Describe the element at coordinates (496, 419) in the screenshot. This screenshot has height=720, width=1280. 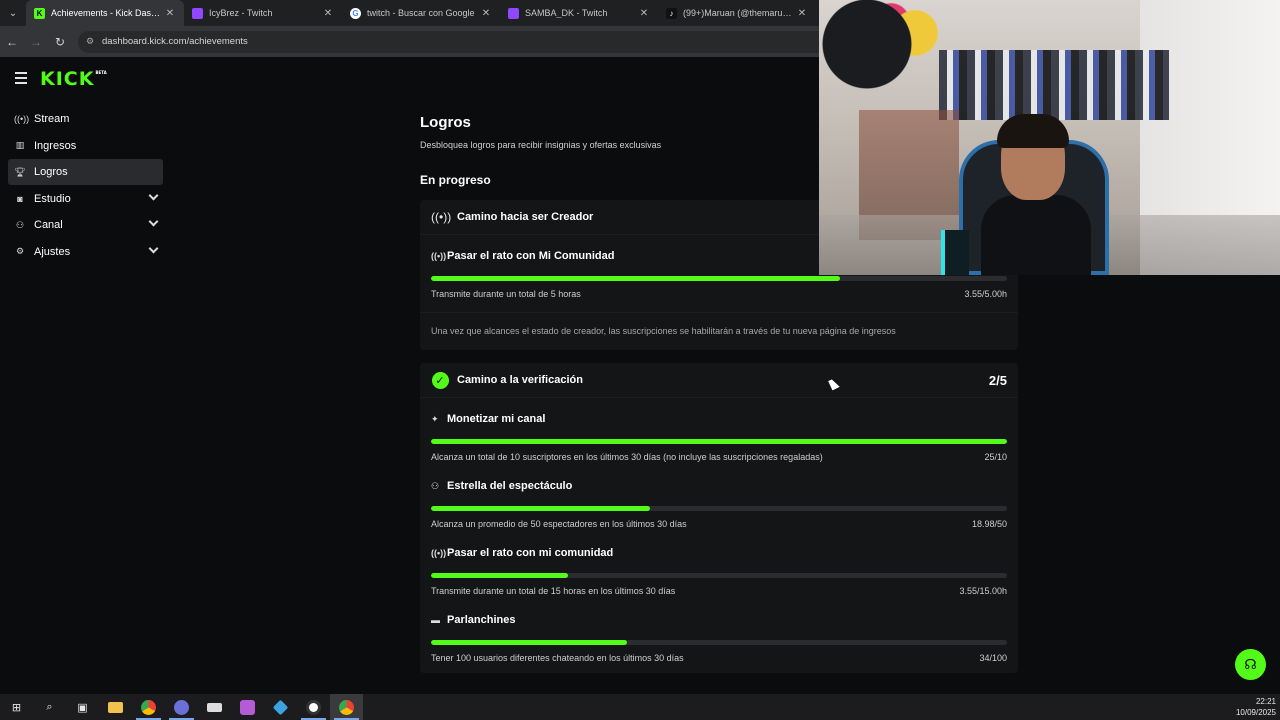
I see `achievement-title: Monetizar mi canal` at that location.